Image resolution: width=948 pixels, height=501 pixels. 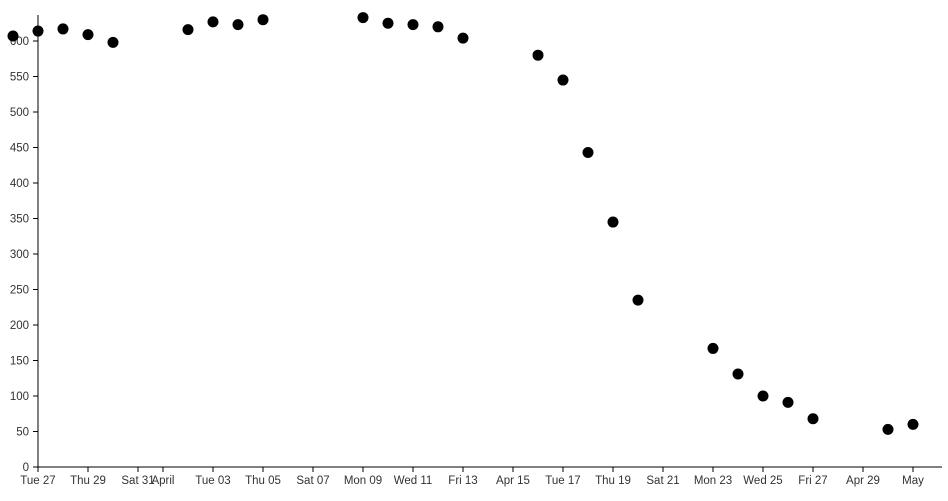 I want to click on value-axis-tick-label: 300, so click(x=19, y=255).